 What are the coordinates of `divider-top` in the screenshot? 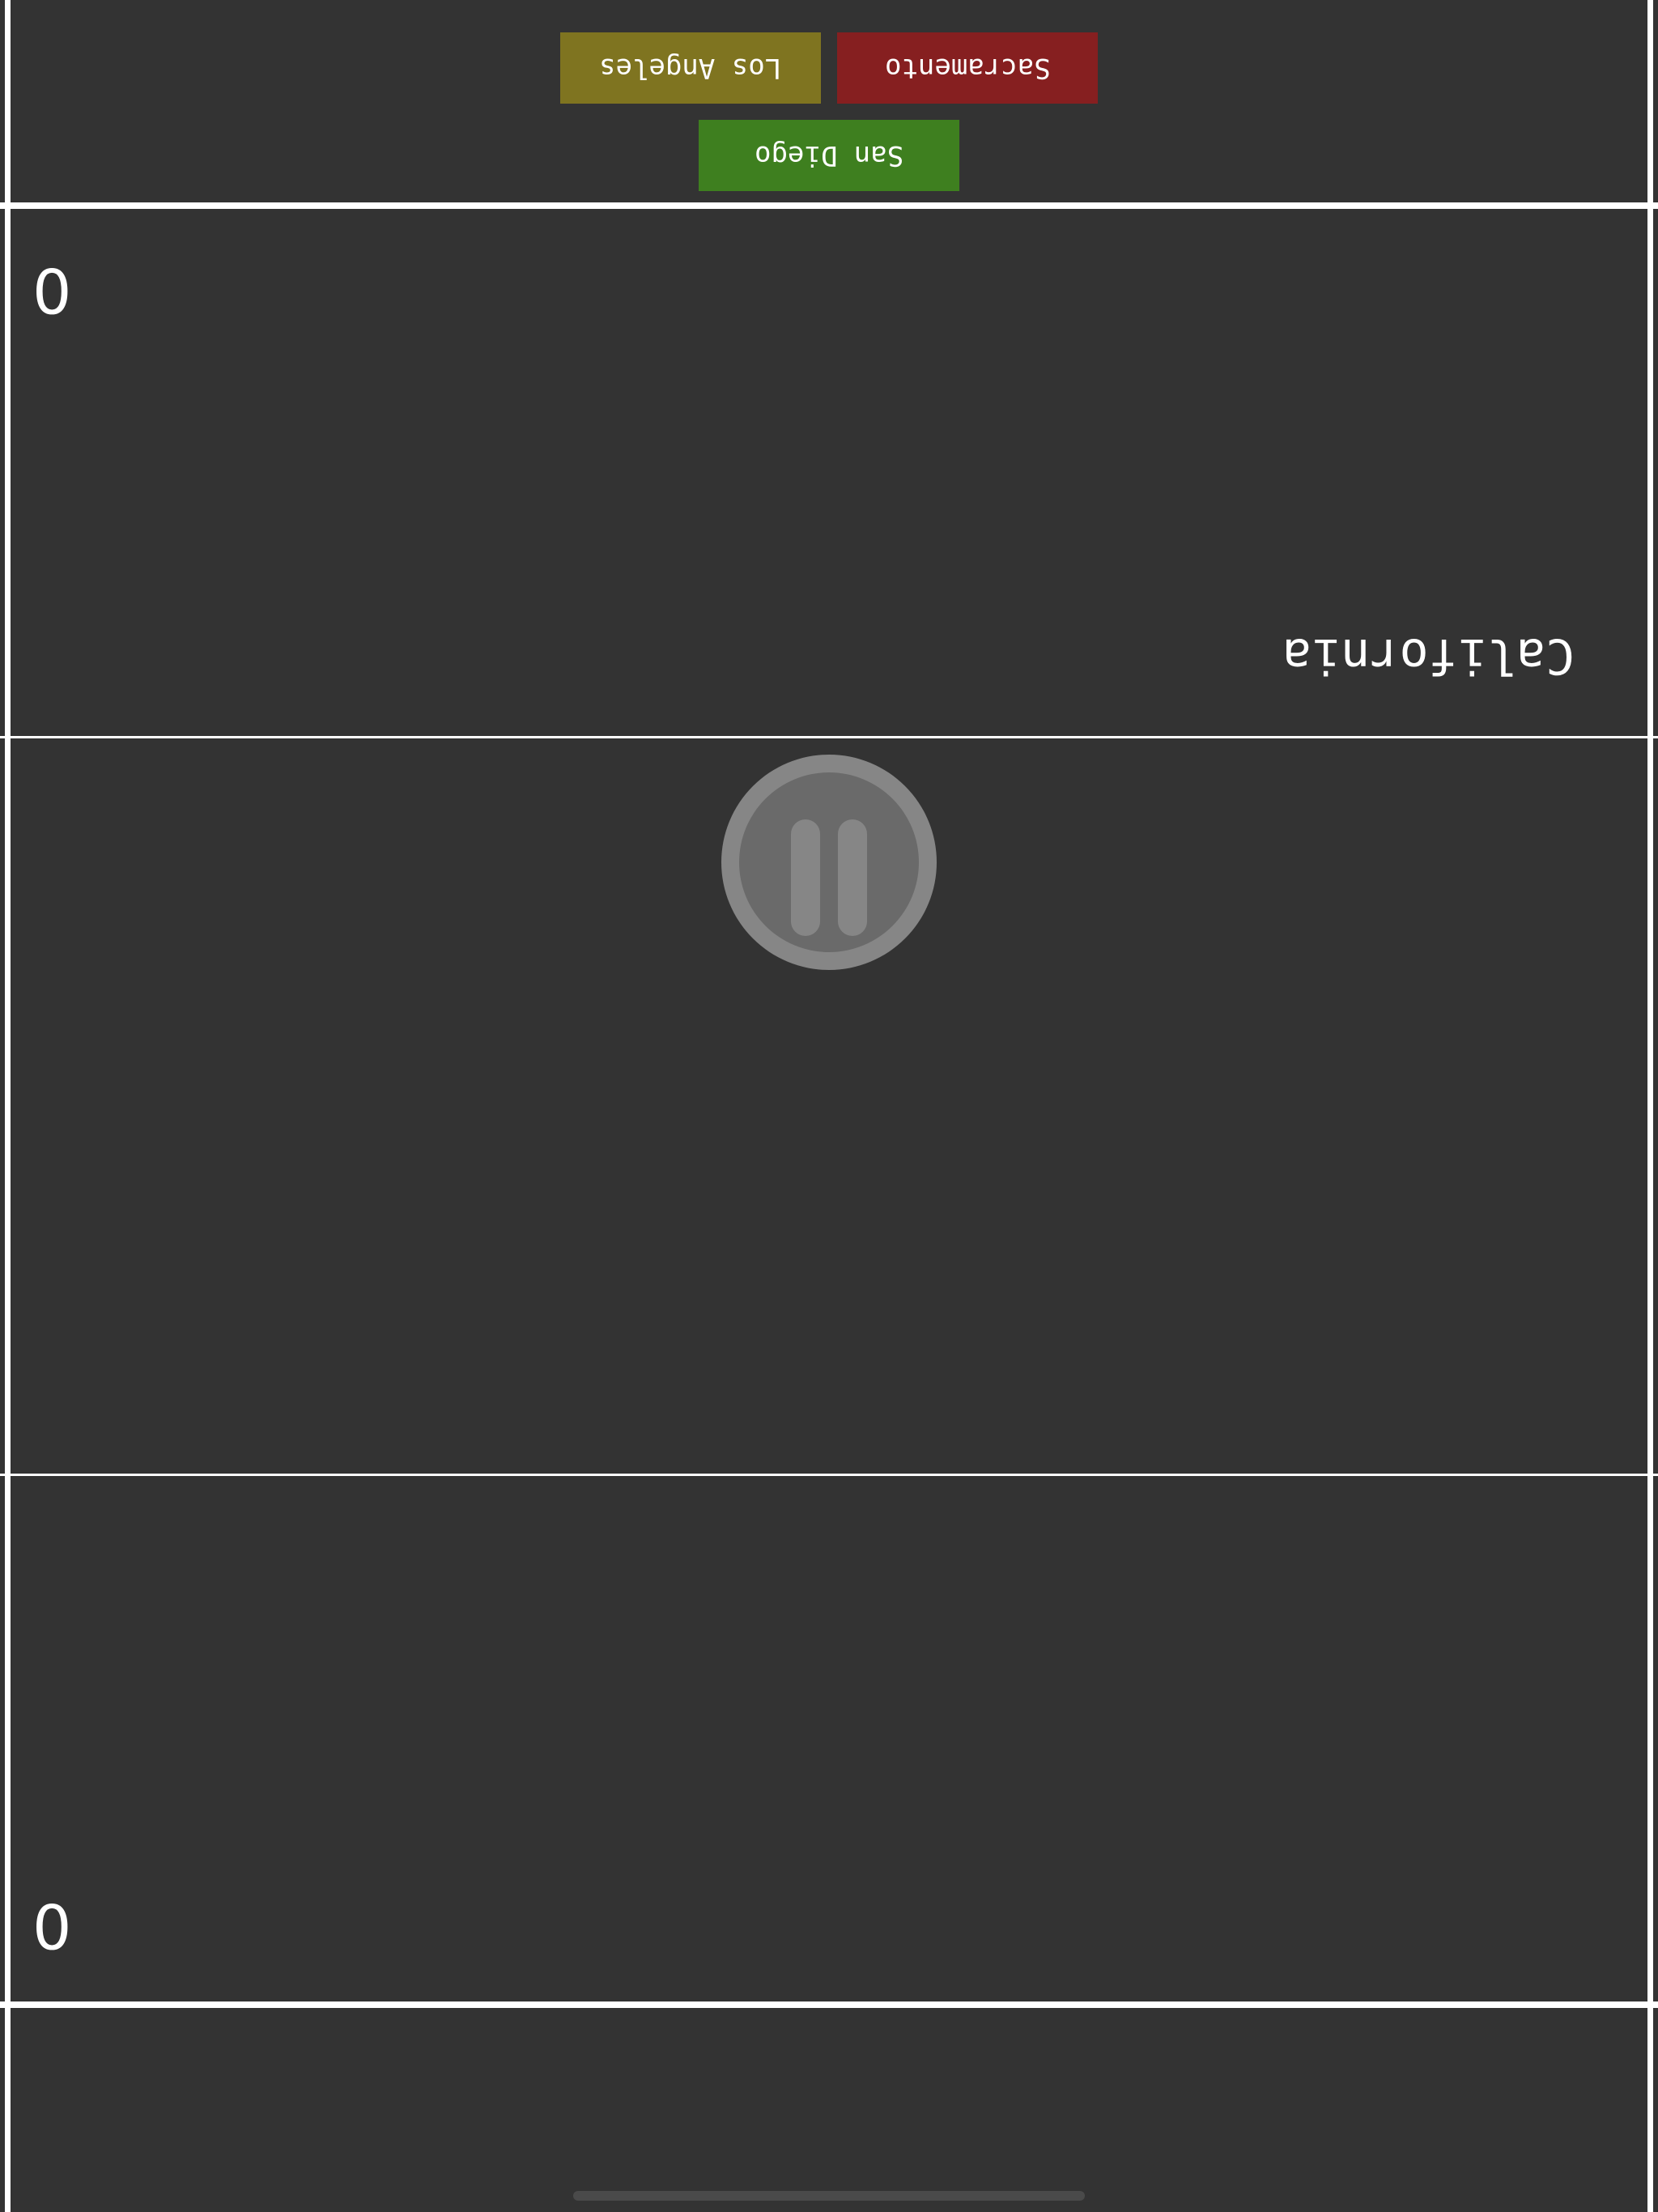 It's located at (829, 206).